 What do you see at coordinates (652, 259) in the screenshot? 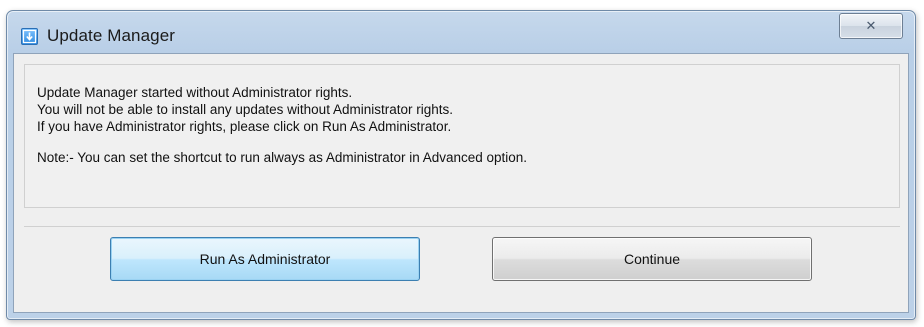
I see `continue-button: Continue` at bounding box center [652, 259].